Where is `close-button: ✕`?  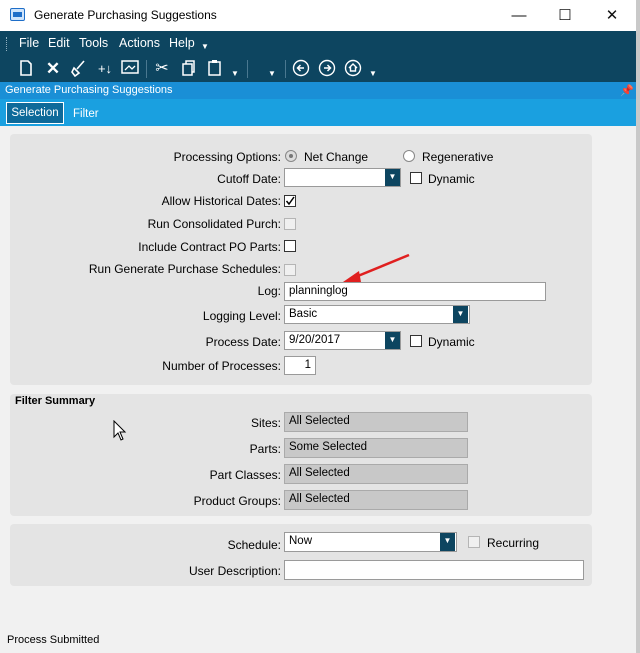
close-button: ✕ is located at coordinates (612, 15).